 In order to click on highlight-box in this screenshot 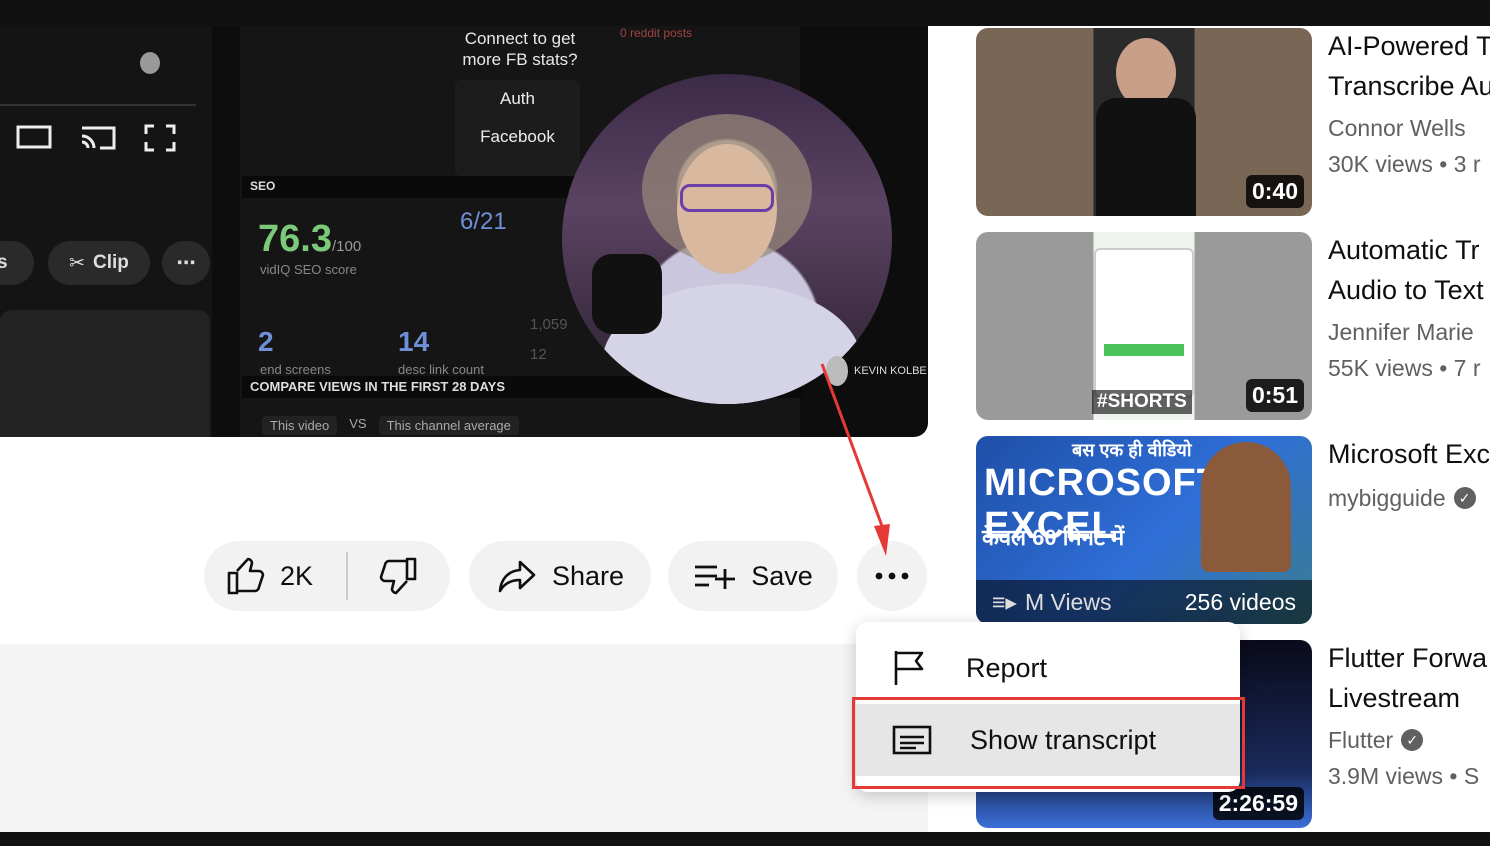, I will do `click(1048, 743)`.